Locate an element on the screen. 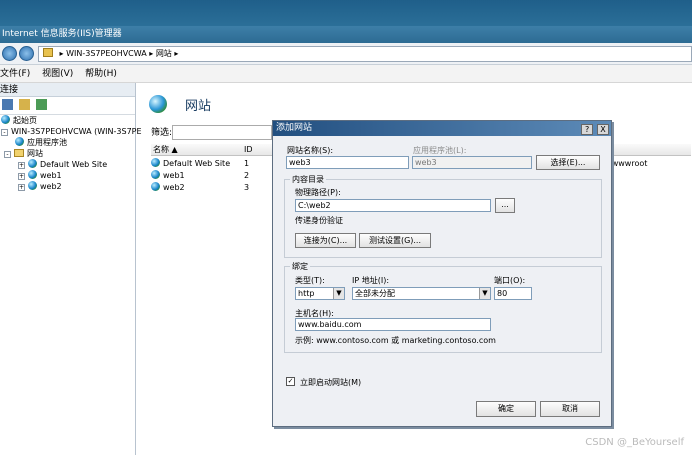 The height and width of the screenshot is (455, 692). start-page-icon is located at coordinates (5, 119).